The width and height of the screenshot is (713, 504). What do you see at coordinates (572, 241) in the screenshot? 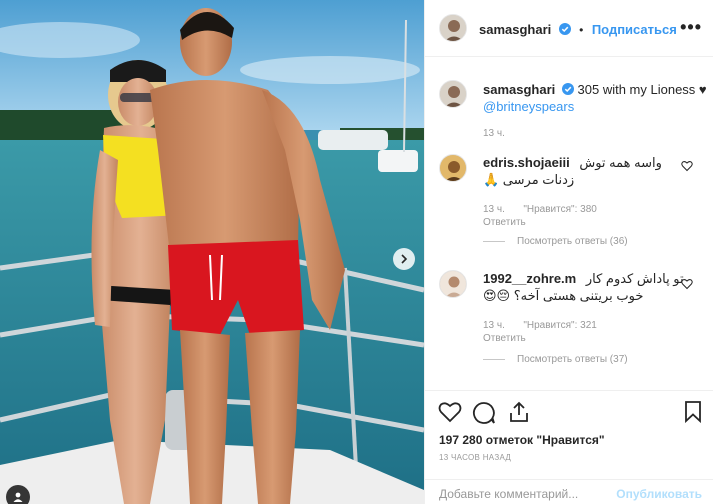
I see `view-replies-label: Посмотреть ответы (36)` at bounding box center [572, 241].